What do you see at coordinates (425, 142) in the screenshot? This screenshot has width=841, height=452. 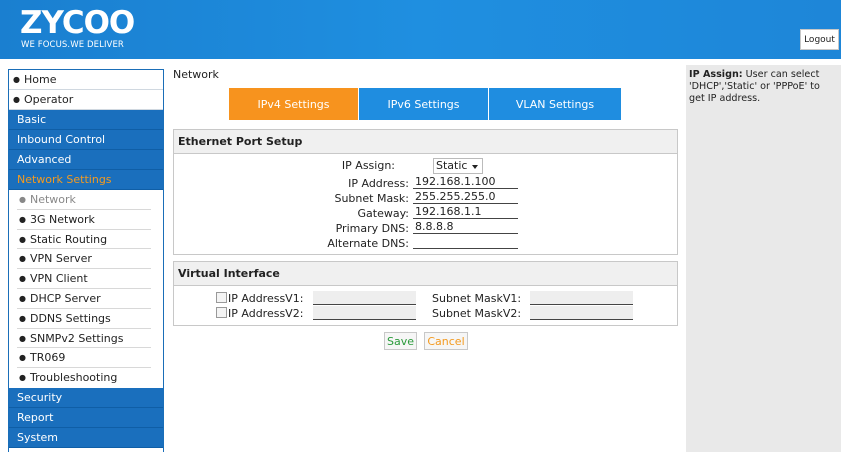 I see `panel-title: Ethernet Port Setup` at bounding box center [425, 142].